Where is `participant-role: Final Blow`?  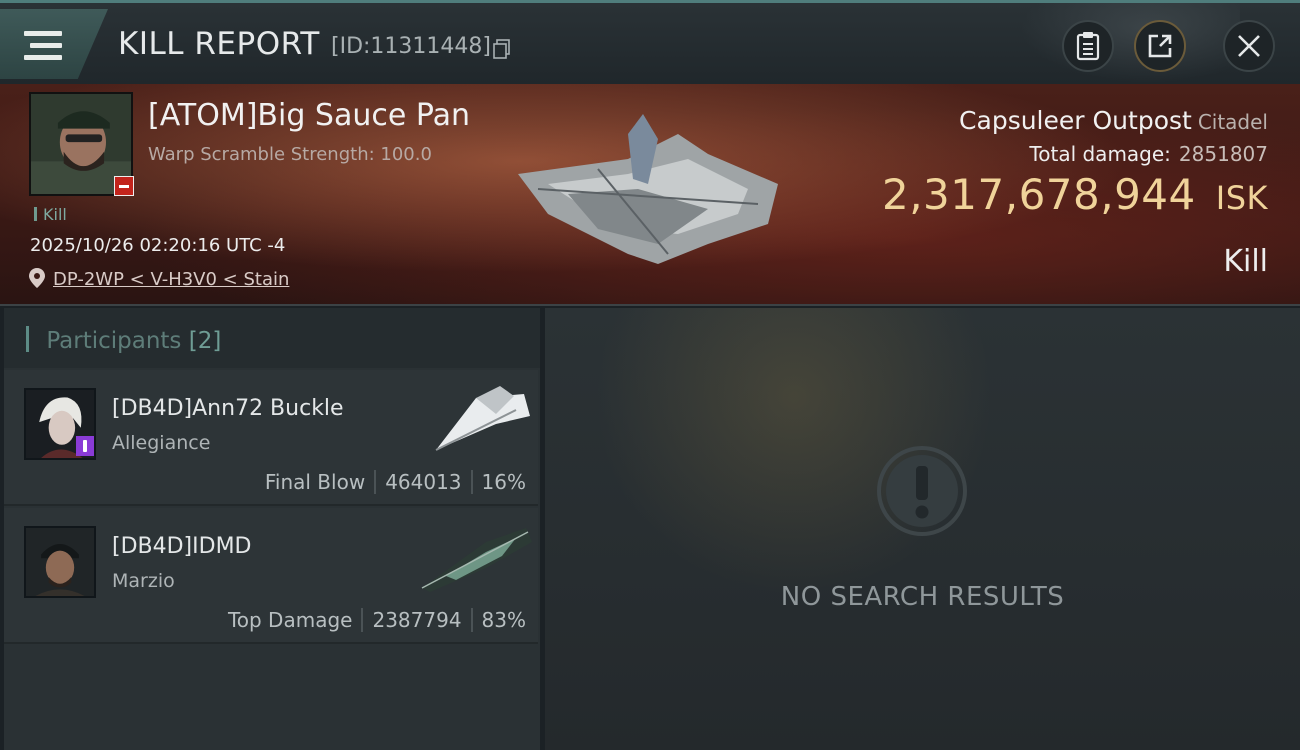
participant-role: Final Blow is located at coordinates (315, 482).